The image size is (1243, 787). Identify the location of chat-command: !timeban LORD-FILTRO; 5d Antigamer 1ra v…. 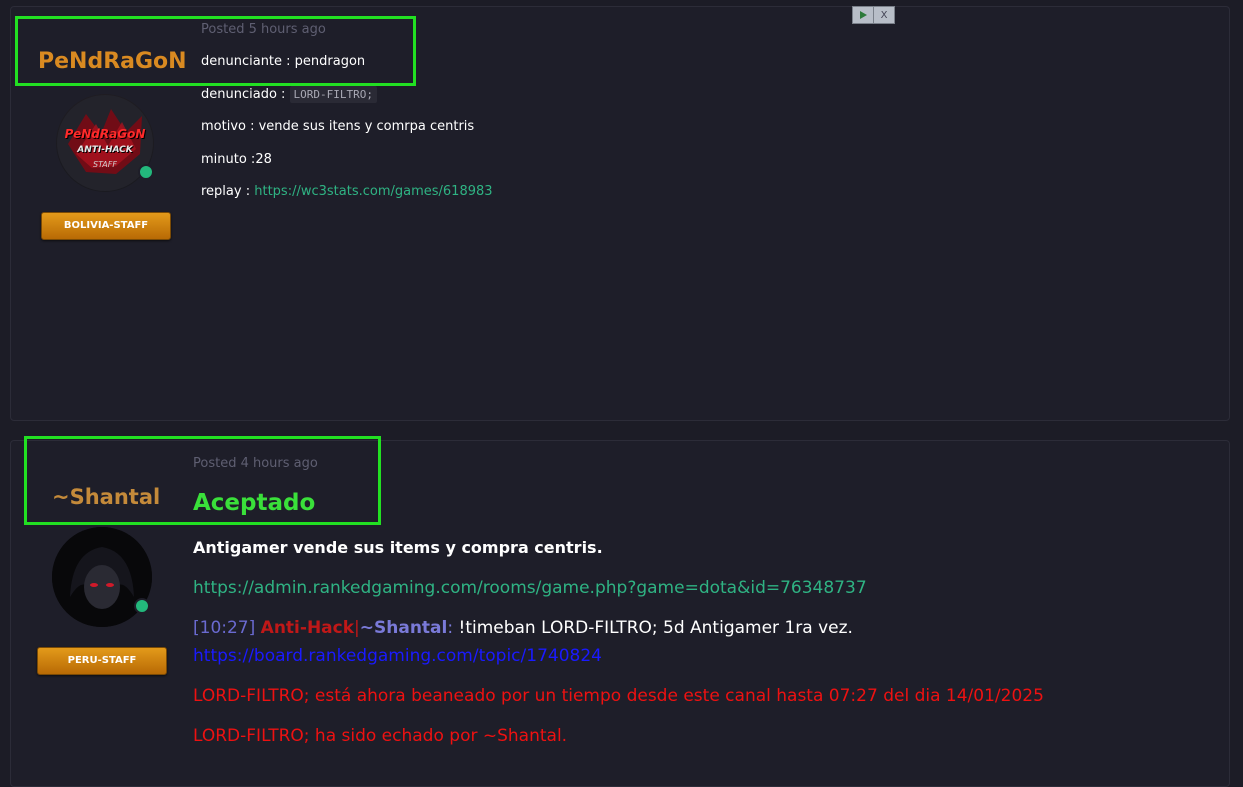
(653, 628).